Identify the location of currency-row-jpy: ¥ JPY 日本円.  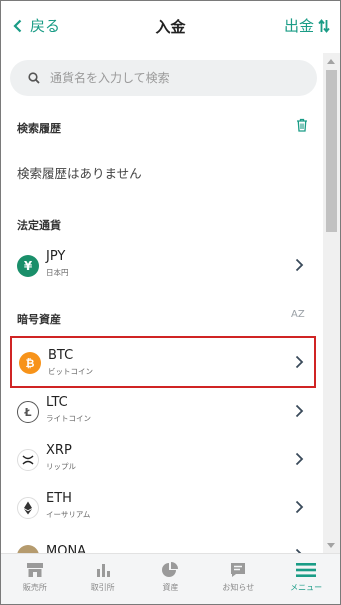
(162, 267).